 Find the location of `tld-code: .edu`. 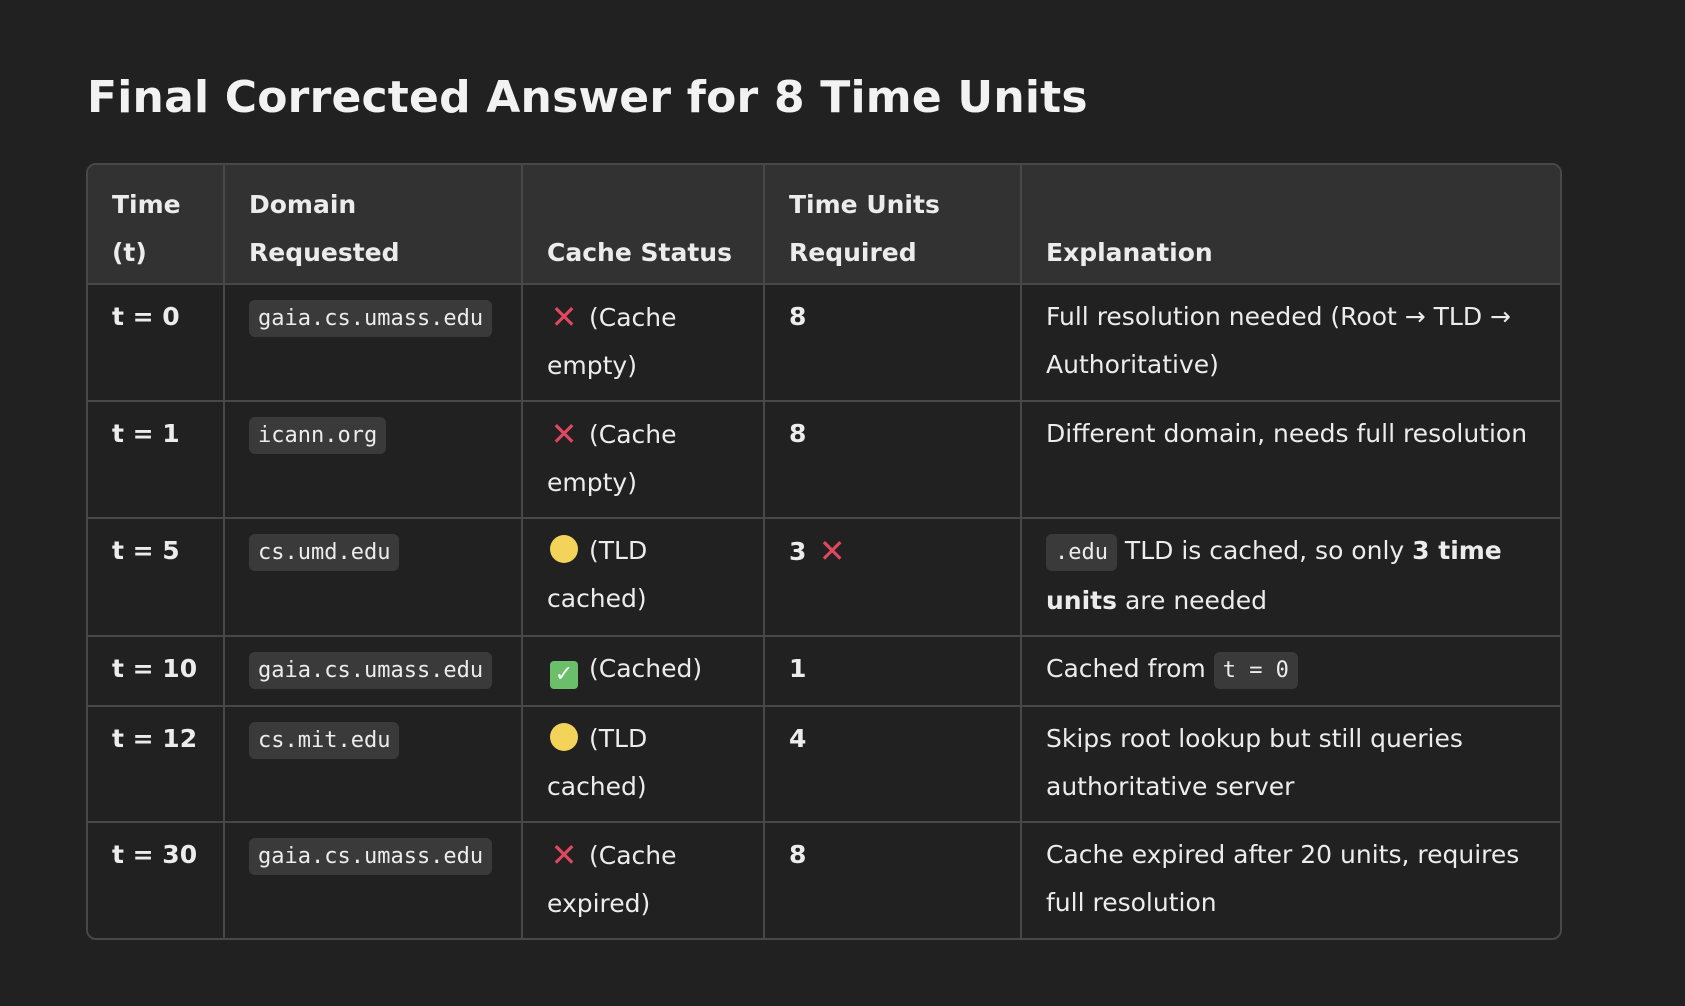

tld-code: .edu is located at coordinates (1081, 552).